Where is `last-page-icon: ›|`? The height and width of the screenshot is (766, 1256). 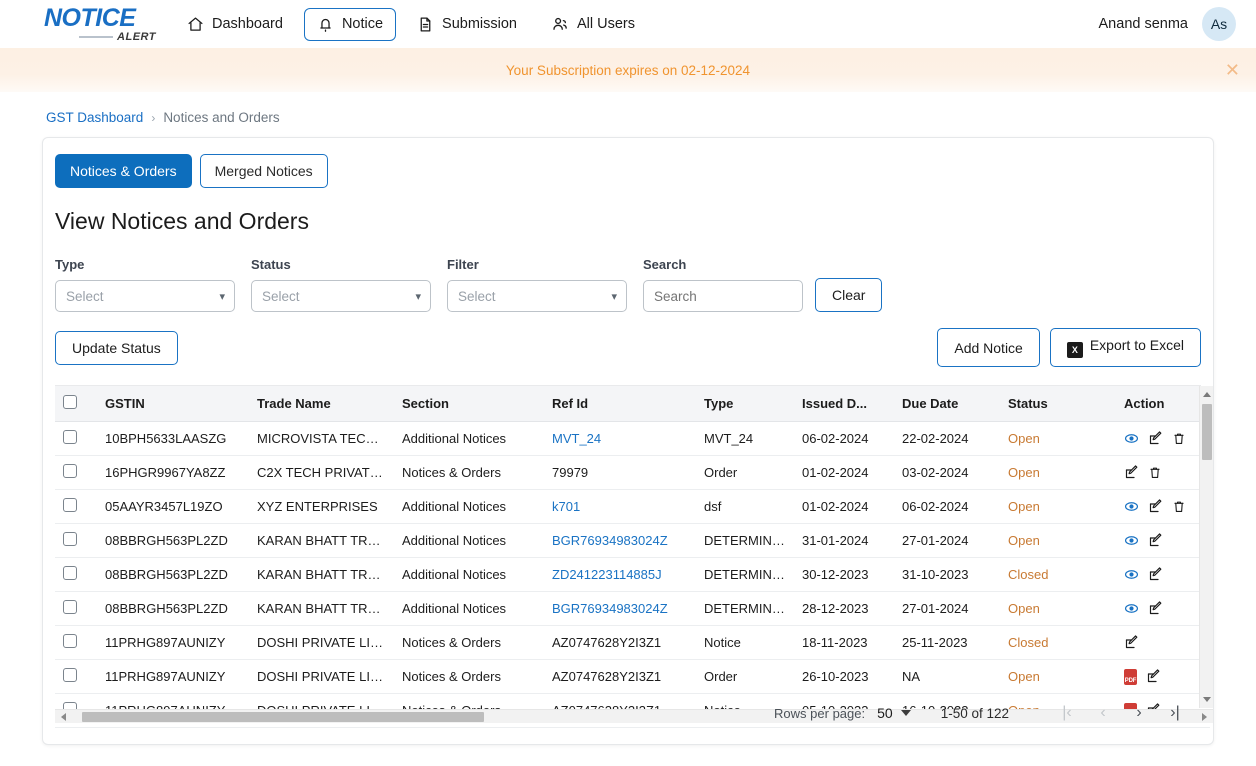 last-page-icon: ›| is located at coordinates (1175, 713).